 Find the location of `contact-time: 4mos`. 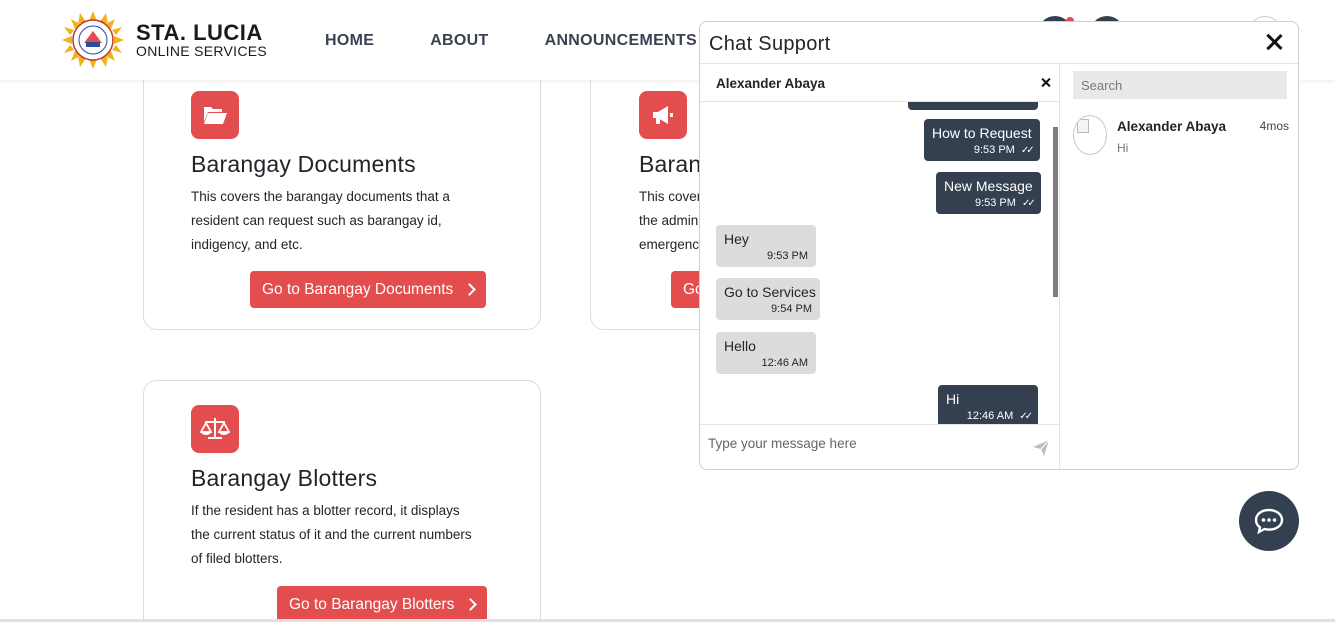

contact-time: 4mos is located at coordinates (1274, 126).